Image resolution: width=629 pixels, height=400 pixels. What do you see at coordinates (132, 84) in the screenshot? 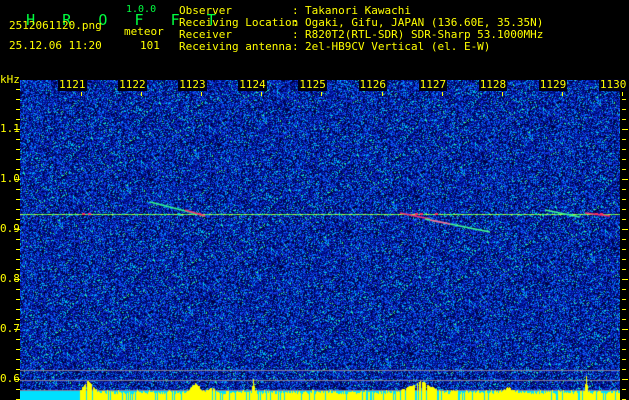
I see `x-tick-label: 1122` at bounding box center [132, 84].